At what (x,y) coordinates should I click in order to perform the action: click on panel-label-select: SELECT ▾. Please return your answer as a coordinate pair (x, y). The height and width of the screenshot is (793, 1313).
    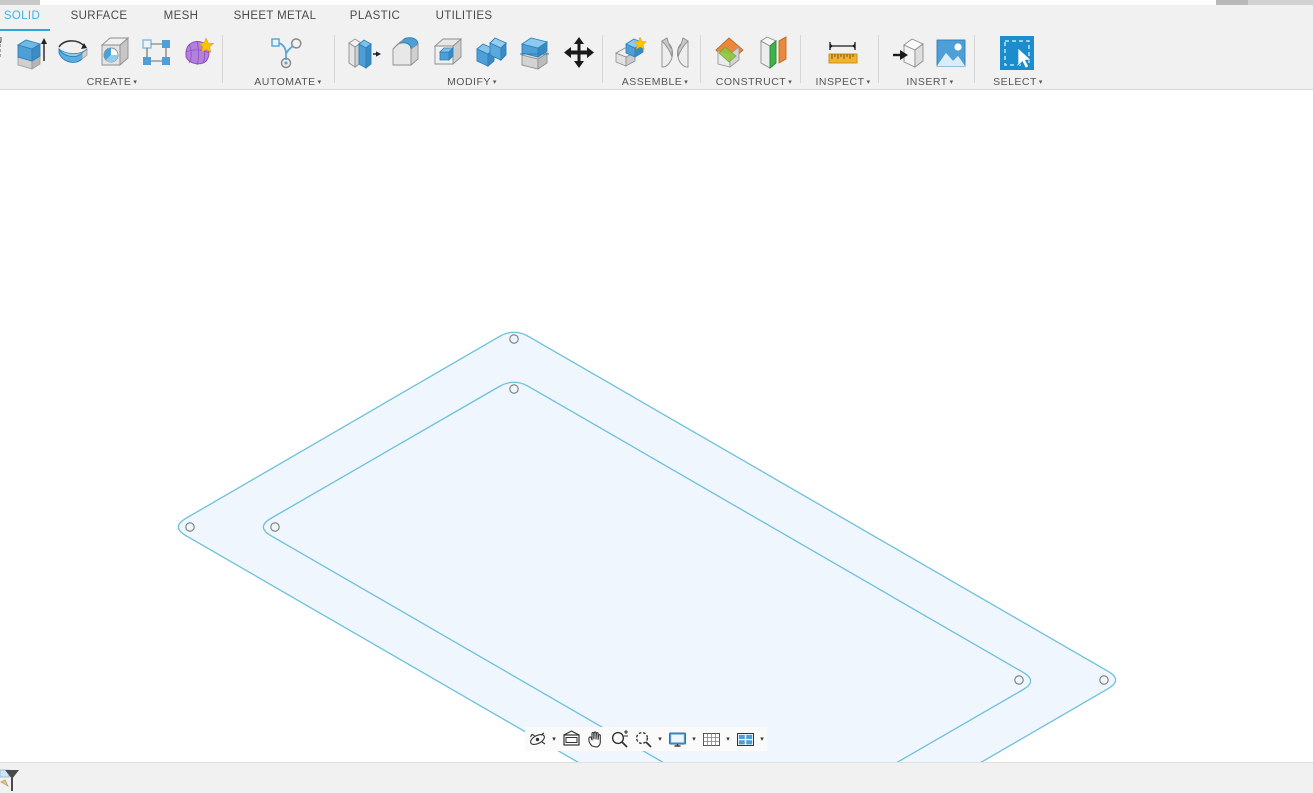
    Looking at the image, I should click on (1018, 82).